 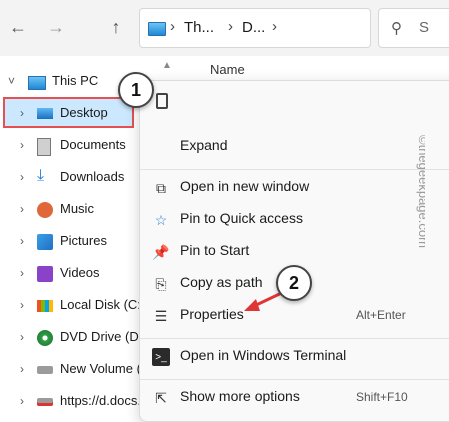 I want to click on nav-local-disk: › Local Disk (C:), so click(x=72, y=306).